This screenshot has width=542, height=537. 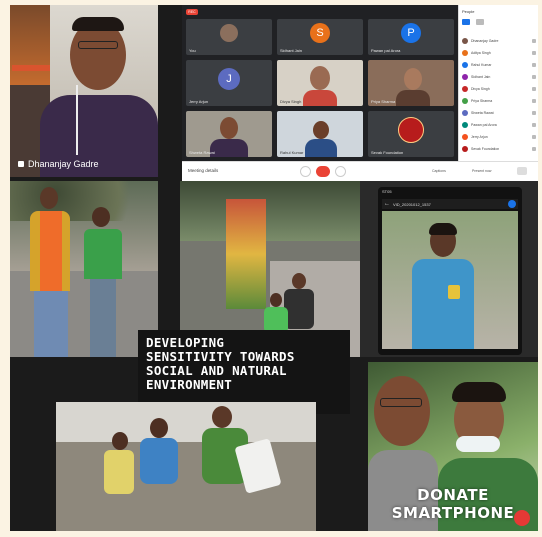 What do you see at coordinates (192, 12) in the screenshot?
I see `record-badge: REC` at bounding box center [192, 12].